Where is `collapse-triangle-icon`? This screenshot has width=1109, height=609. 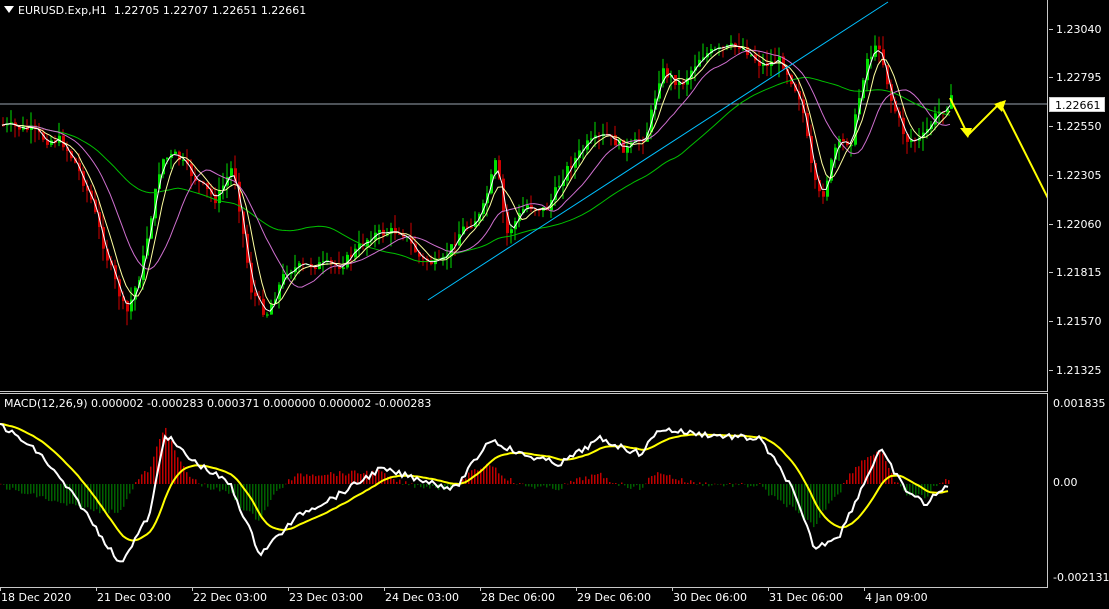
collapse-triangle-icon is located at coordinates (9, 9).